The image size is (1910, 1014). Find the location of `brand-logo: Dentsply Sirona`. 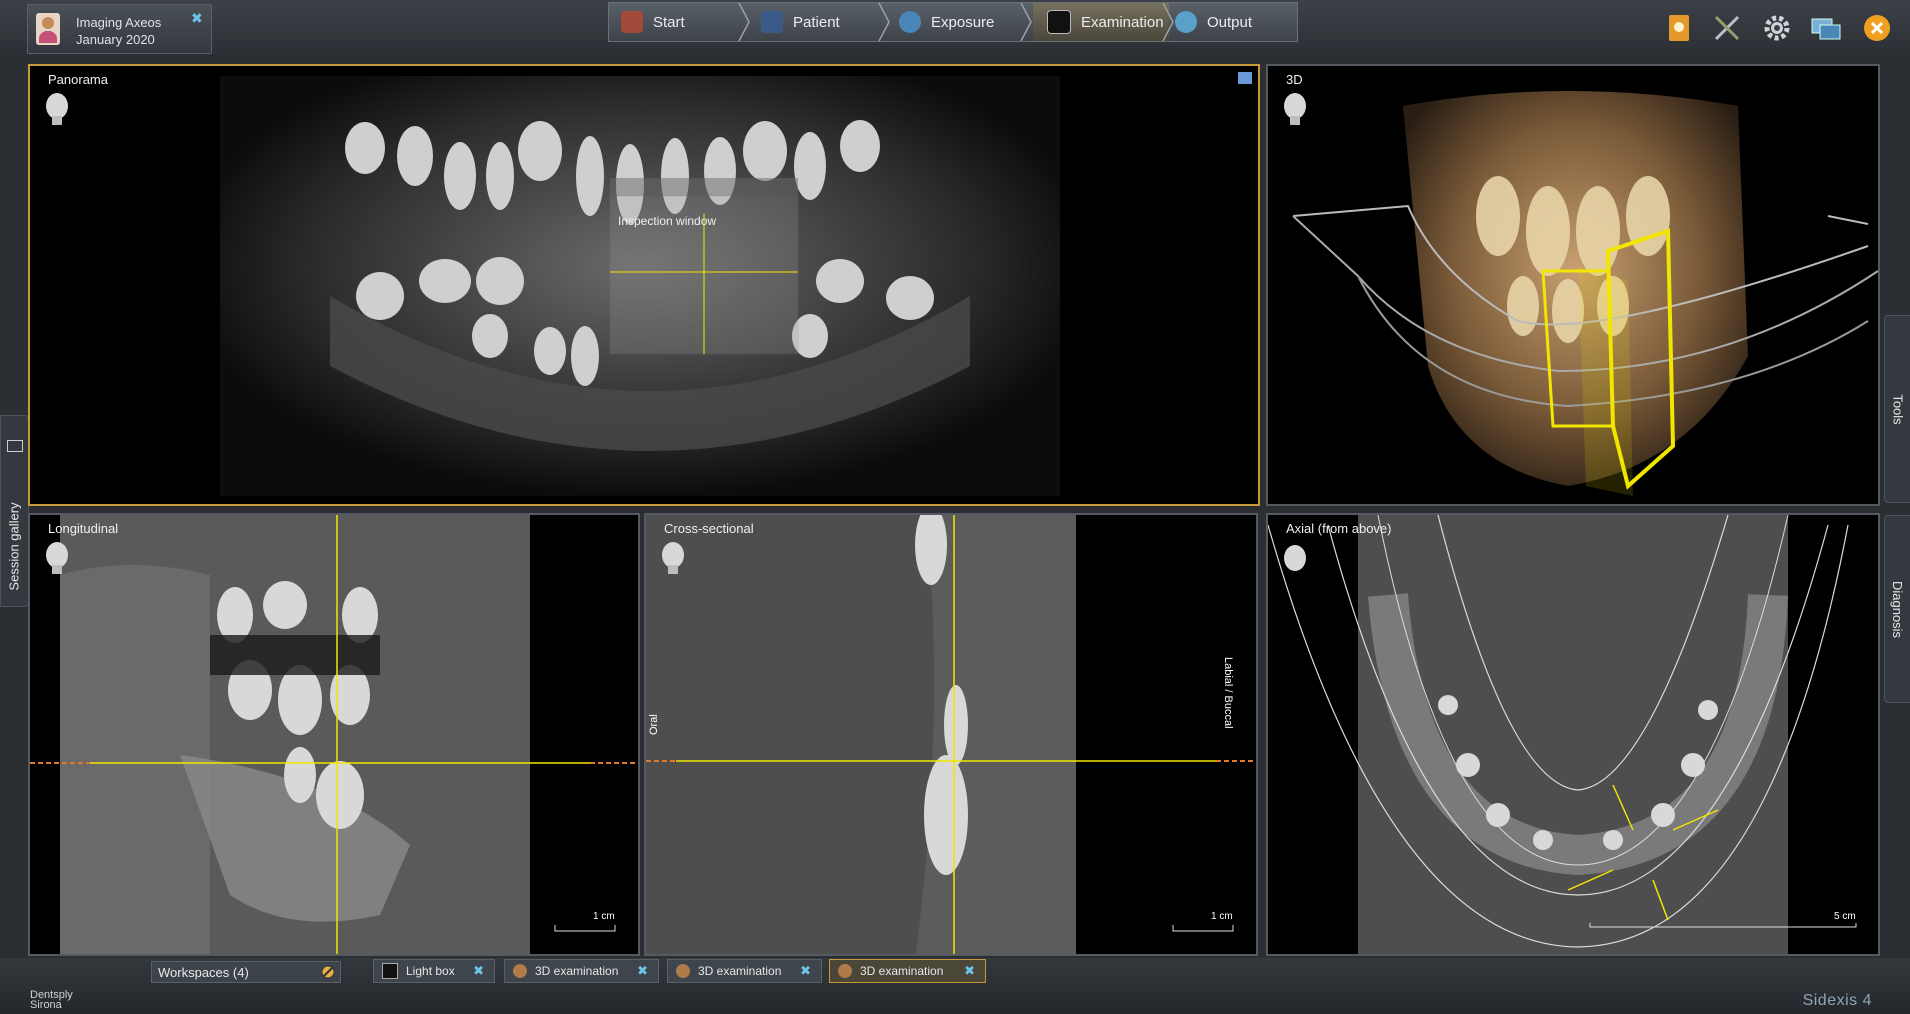

brand-logo: Dentsply Sirona is located at coordinates (51, 1000).